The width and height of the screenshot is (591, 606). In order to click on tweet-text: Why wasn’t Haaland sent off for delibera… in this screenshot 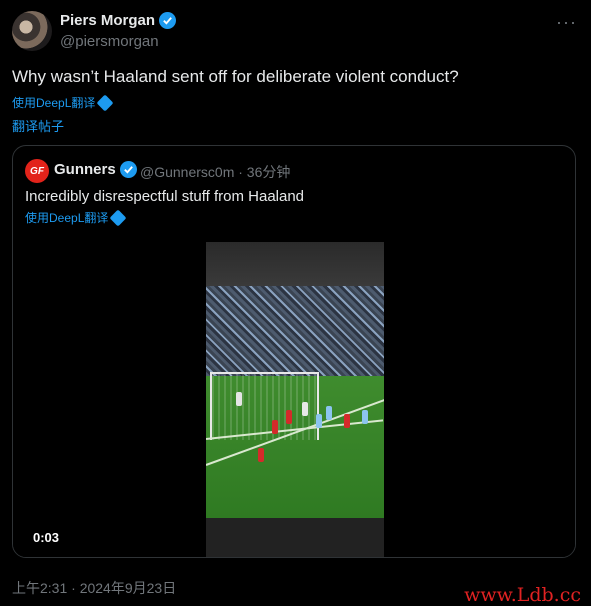, I will do `click(235, 76)`.